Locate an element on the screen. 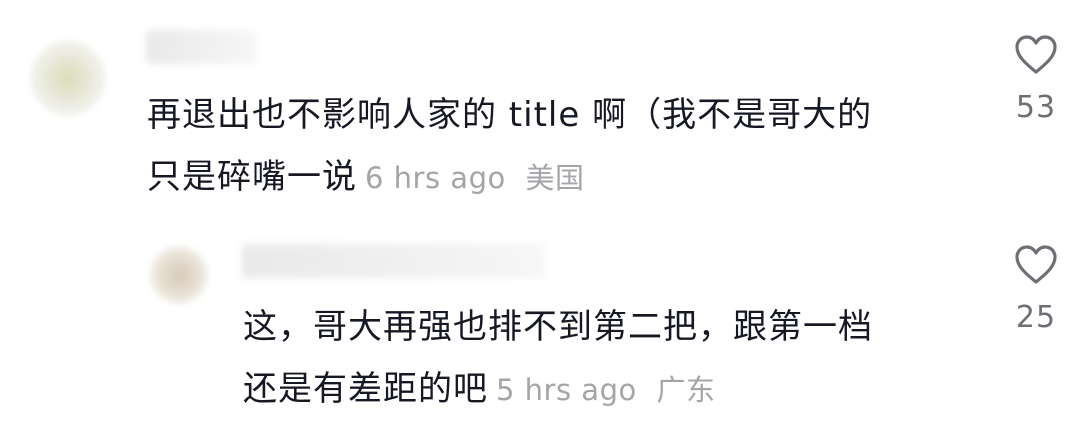 This screenshot has height=431, width=1080. reply-text-line-1: 这，哥大再强也排不到第二把，跟第一档 is located at coordinates (558, 327).